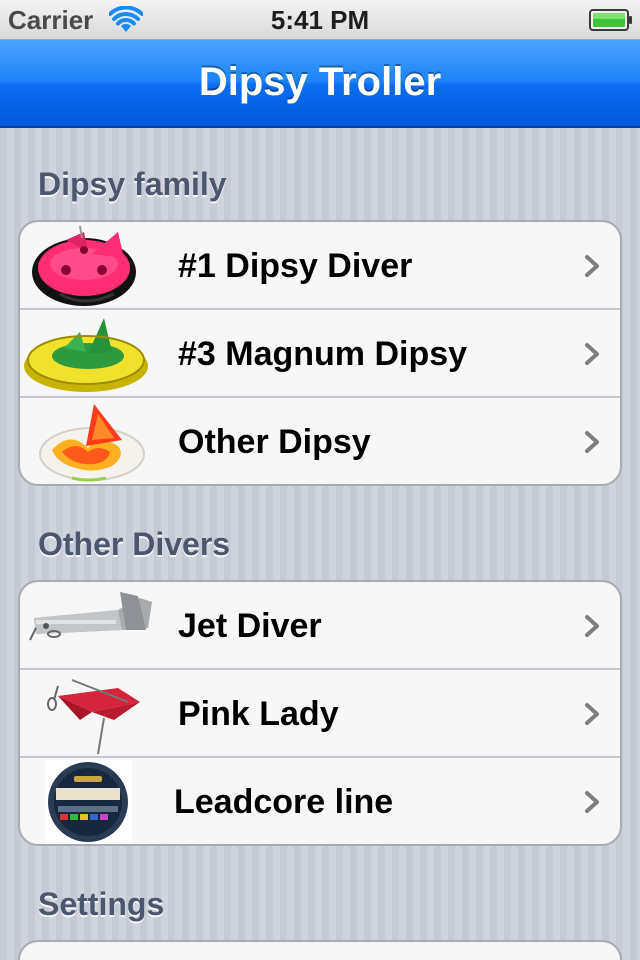  What do you see at coordinates (134, 544) in the screenshot?
I see `section-header-other-divers: Other Divers` at bounding box center [134, 544].